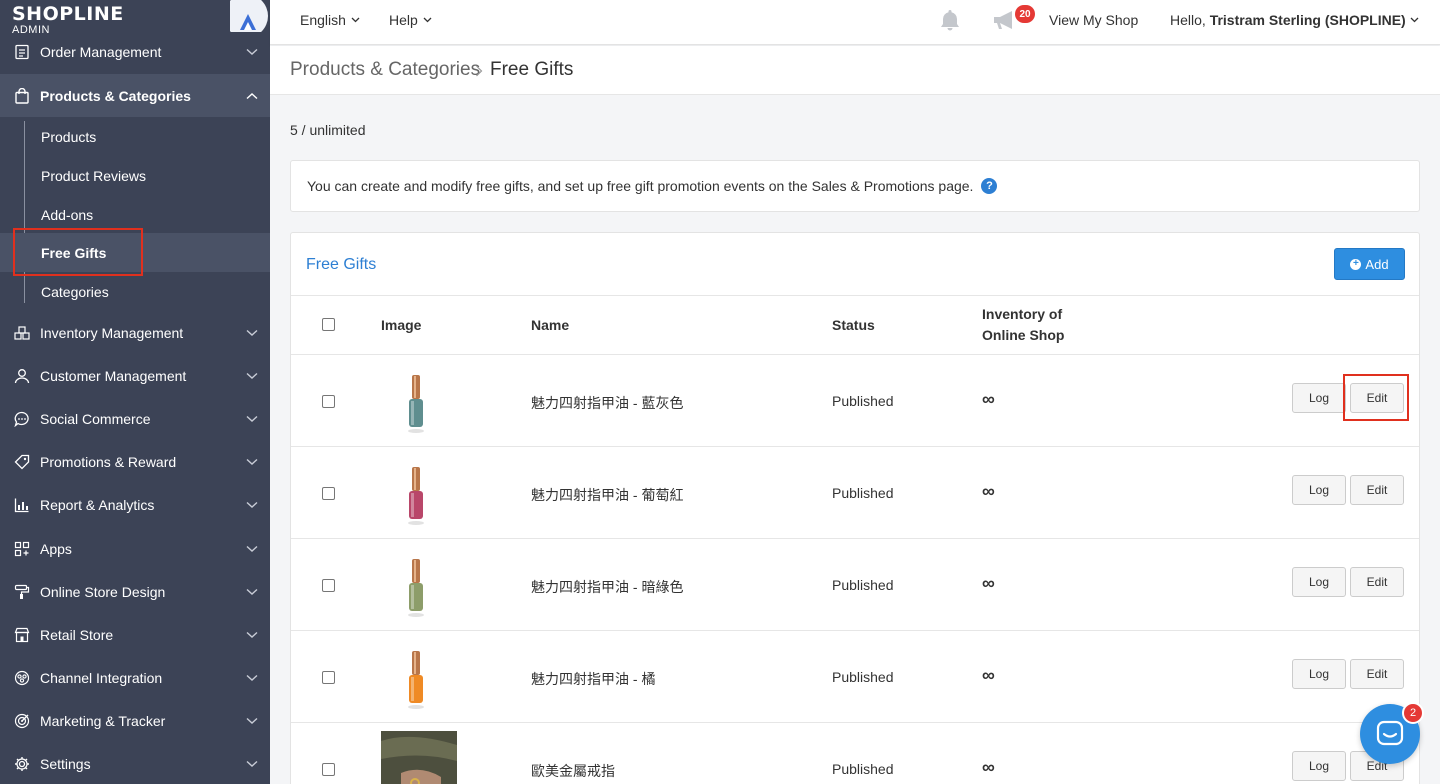  Describe the element at coordinates (135, 175) in the screenshot. I see `subnav-item-product-reviews: Product Reviews` at that location.